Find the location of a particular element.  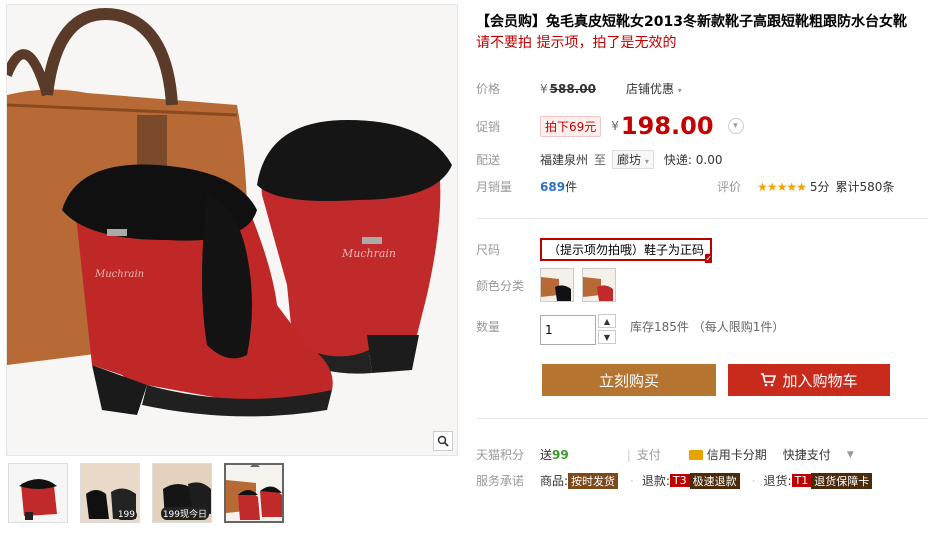

service-item-1-prefix: 商品: is located at coordinates (554, 481).